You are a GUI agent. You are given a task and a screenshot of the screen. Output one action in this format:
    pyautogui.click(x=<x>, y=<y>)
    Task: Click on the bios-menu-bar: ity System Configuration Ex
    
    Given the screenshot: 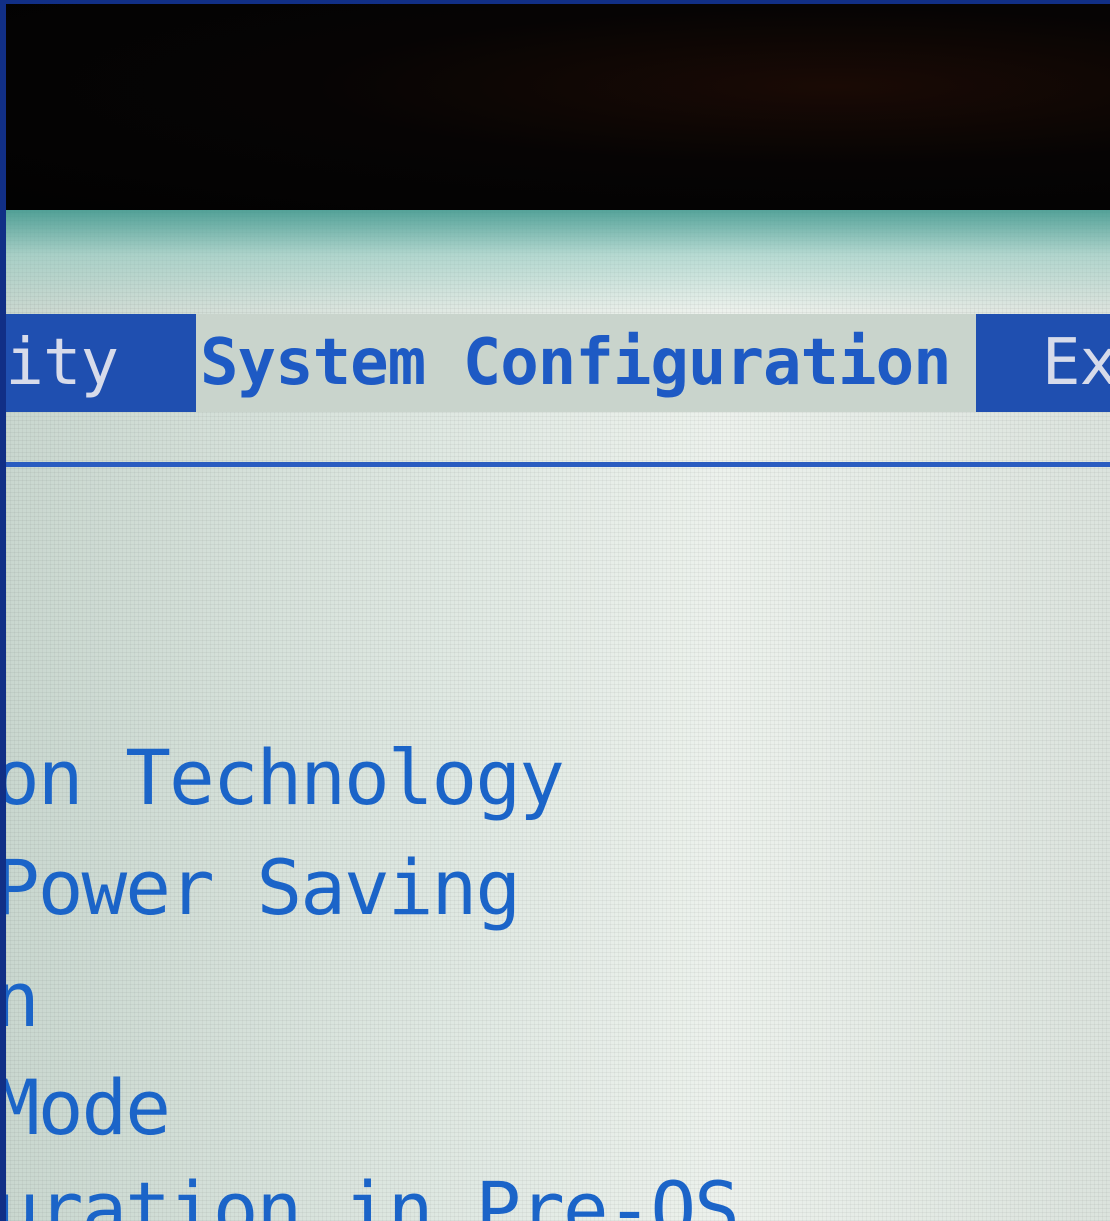 What is the action you would take?
    pyautogui.click(x=558, y=363)
    